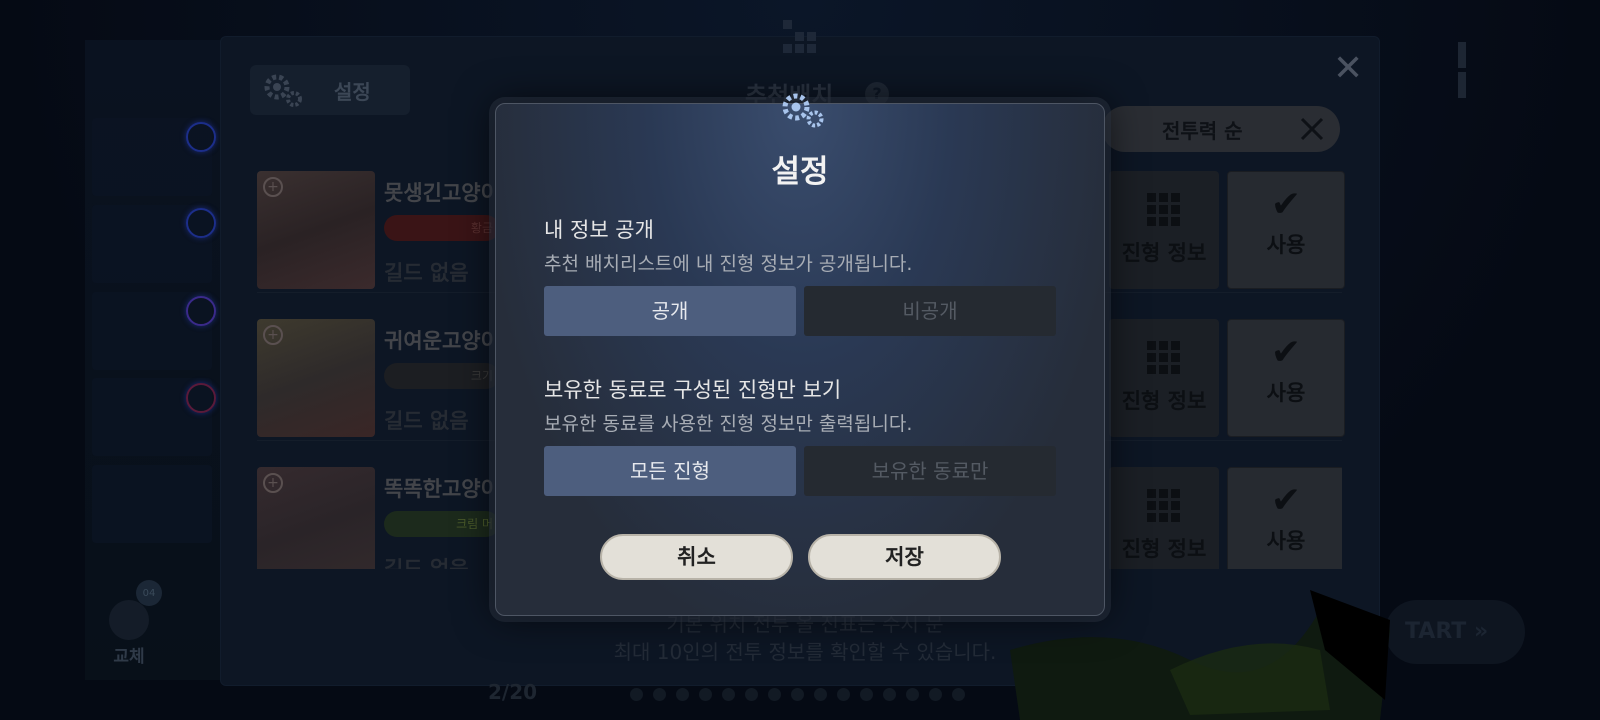 The height and width of the screenshot is (720, 1600). What do you see at coordinates (728, 264) in the screenshot?
I see `public-info-description: 추천 배치리스트에 내 진형 정보가 공개됩니다.` at bounding box center [728, 264].